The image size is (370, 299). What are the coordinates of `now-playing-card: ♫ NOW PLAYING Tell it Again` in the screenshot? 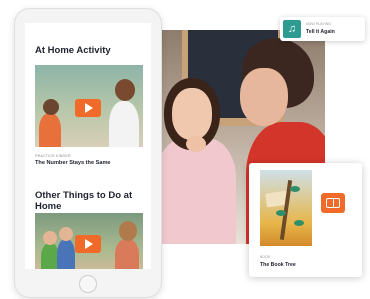 It's located at (322, 29).